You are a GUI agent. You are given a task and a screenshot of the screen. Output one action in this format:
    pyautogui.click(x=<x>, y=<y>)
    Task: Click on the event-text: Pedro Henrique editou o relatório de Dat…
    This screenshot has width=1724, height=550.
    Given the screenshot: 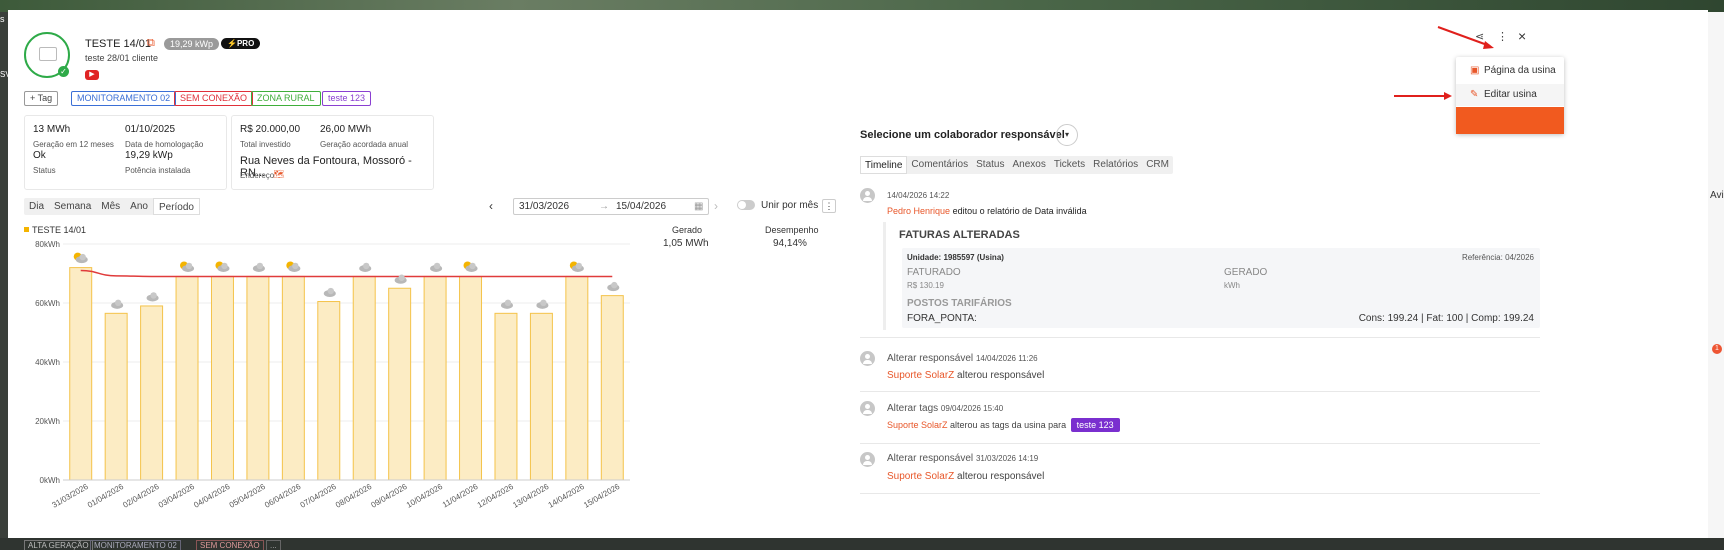 What is the action you would take?
    pyautogui.click(x=987, y=211)
    